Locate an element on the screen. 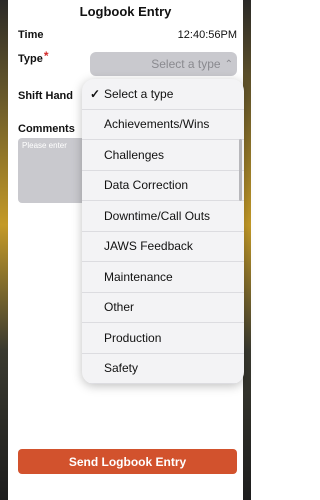 The width and height of the screenshot is (320, 500). comments-placeholder: Please enter is located at coordinates (44, 145).